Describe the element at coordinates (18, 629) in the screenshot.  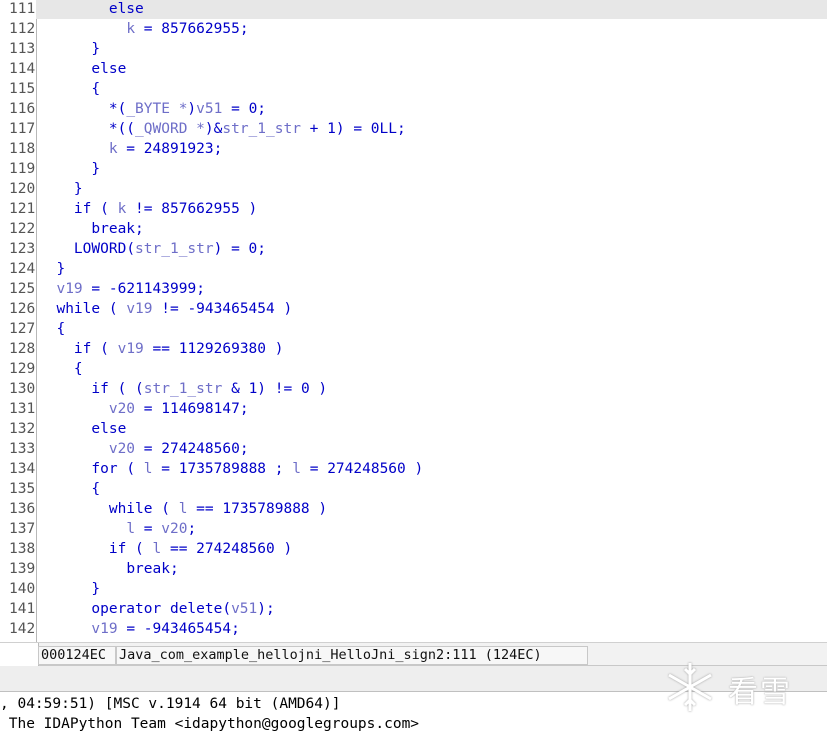
I see `line-number: 142` at that location.